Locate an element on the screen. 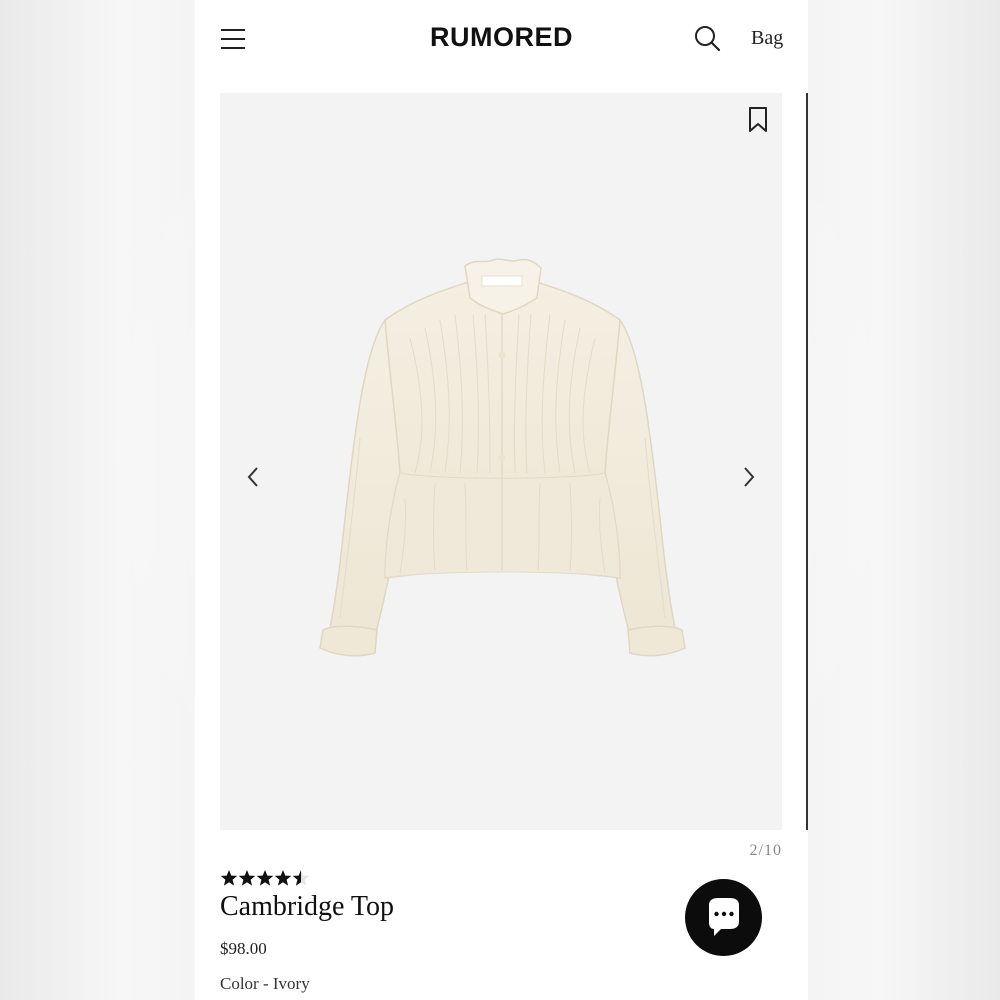 This screenshot has height=1000, width=1000. chevron-left-icon is located at coordinates (254, 477).